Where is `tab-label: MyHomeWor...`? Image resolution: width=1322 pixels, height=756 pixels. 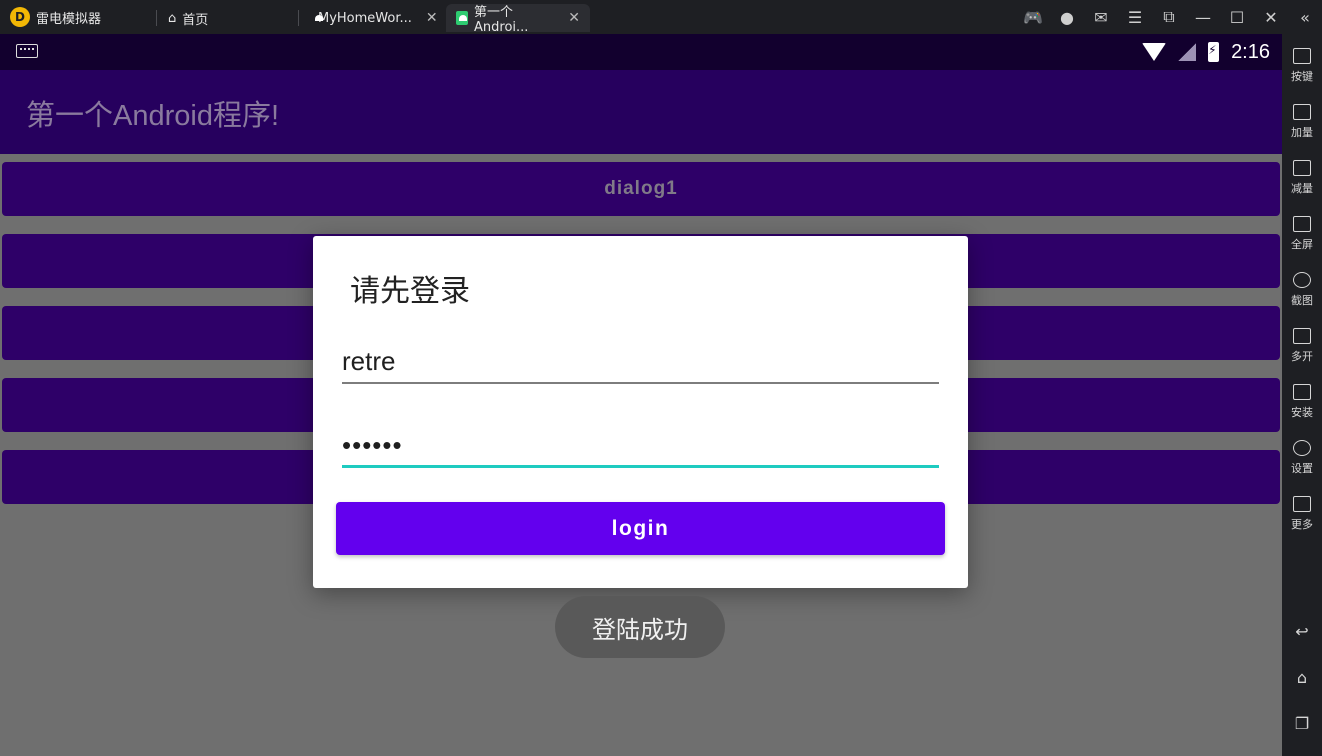
tab-label: MyHomeWor... is located at coordinates (365, 18).